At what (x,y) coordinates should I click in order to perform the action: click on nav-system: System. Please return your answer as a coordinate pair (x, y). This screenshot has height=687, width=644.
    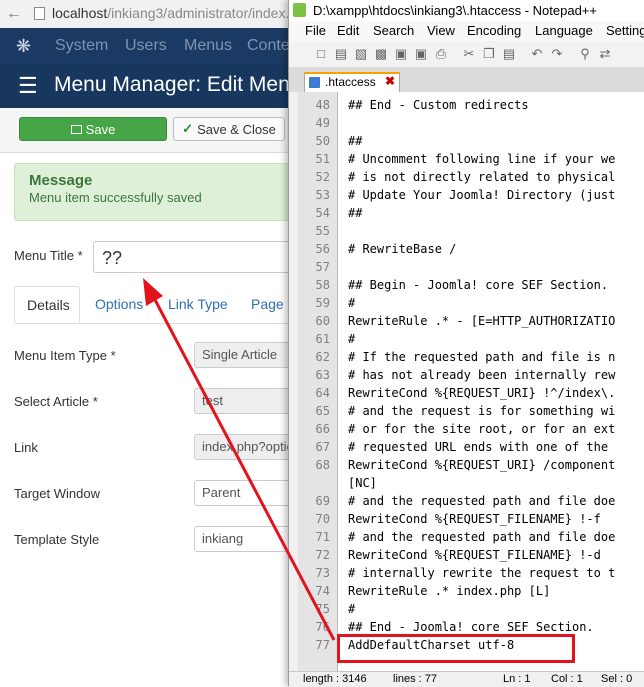
    Looking at the image, I should click on (81, 46).